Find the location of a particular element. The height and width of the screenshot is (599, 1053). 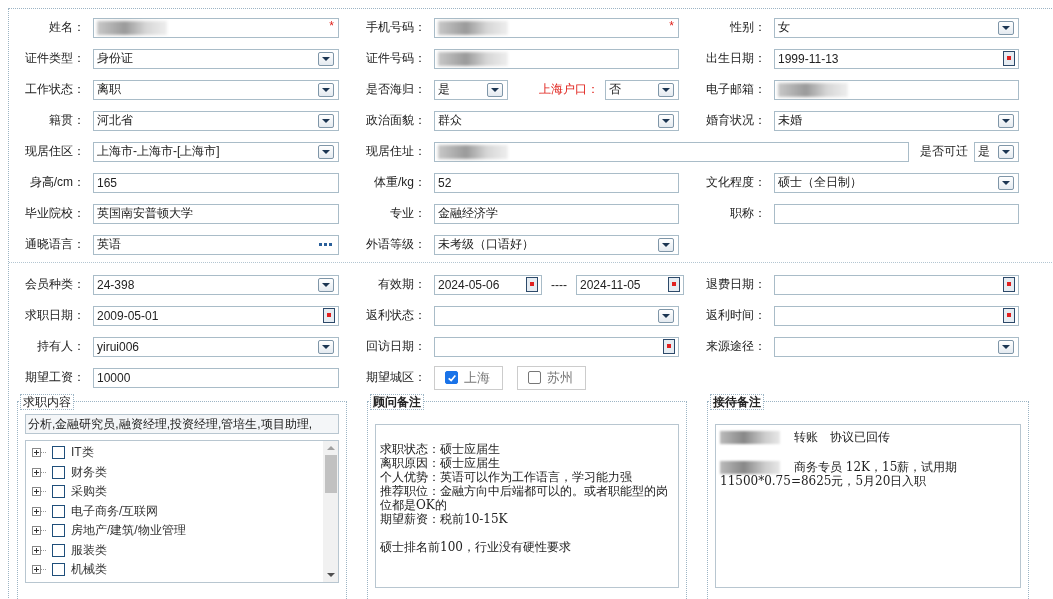

field-label: 工作状态： is located at coordinates (55, 89).